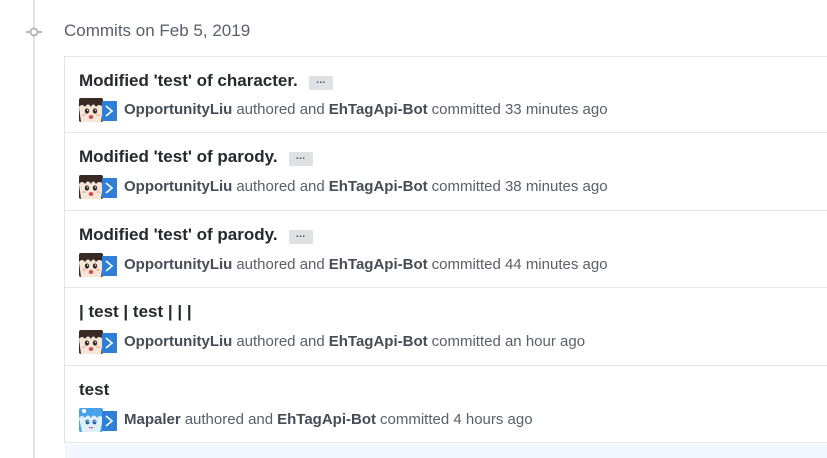 The image size is (827, 458). What do you see at coordinates (508, 341) in the screenshot?
I see `committed-time: committed an hour ago` at bounding box center [508, 341].